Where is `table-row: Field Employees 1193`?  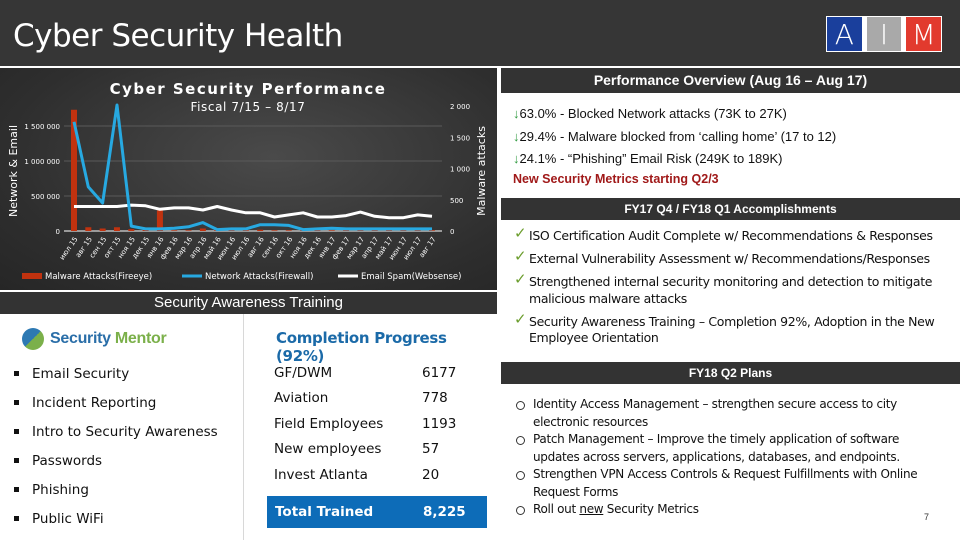 table-row: Field Employees 1193 is located at coordinates (384, 424).